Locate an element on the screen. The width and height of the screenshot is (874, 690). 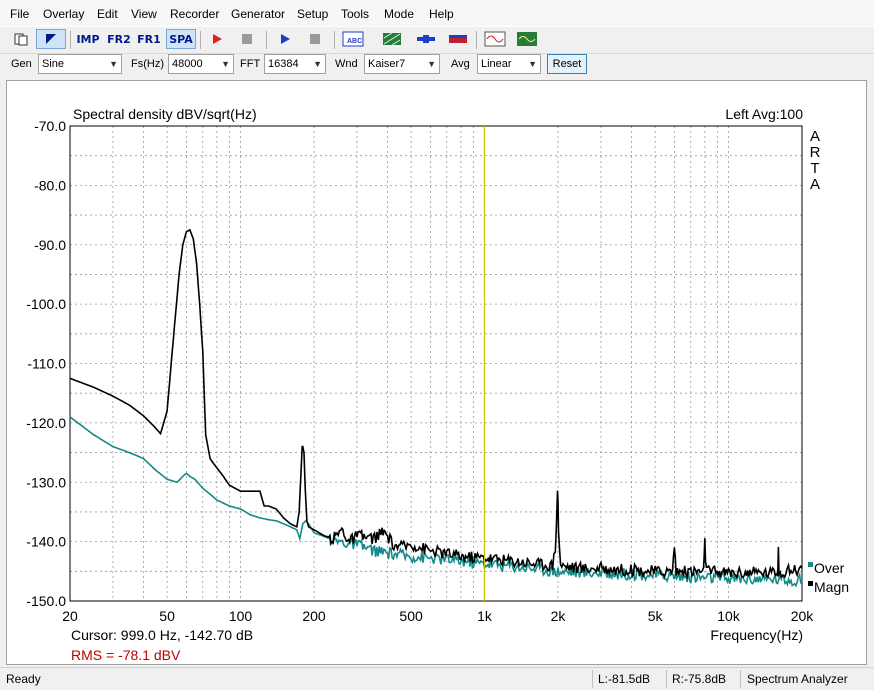
y-tick-label: -120.0 is located at coordinates (46, 423).